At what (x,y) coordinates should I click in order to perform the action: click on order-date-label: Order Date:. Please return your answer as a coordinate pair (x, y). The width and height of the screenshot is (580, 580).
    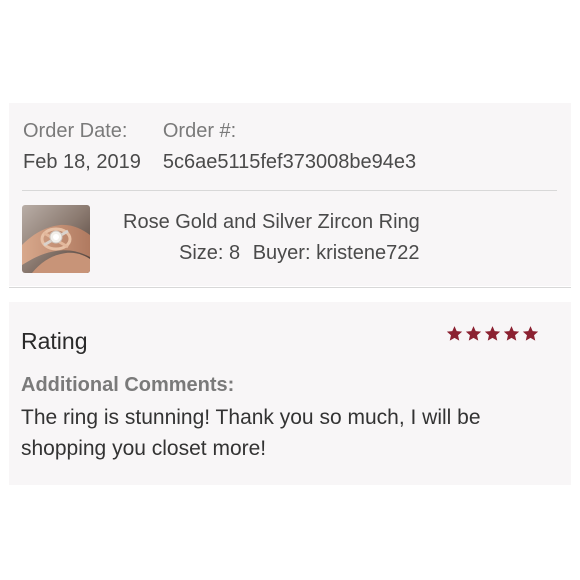
    Looking at the image, I should click on (75, 131).